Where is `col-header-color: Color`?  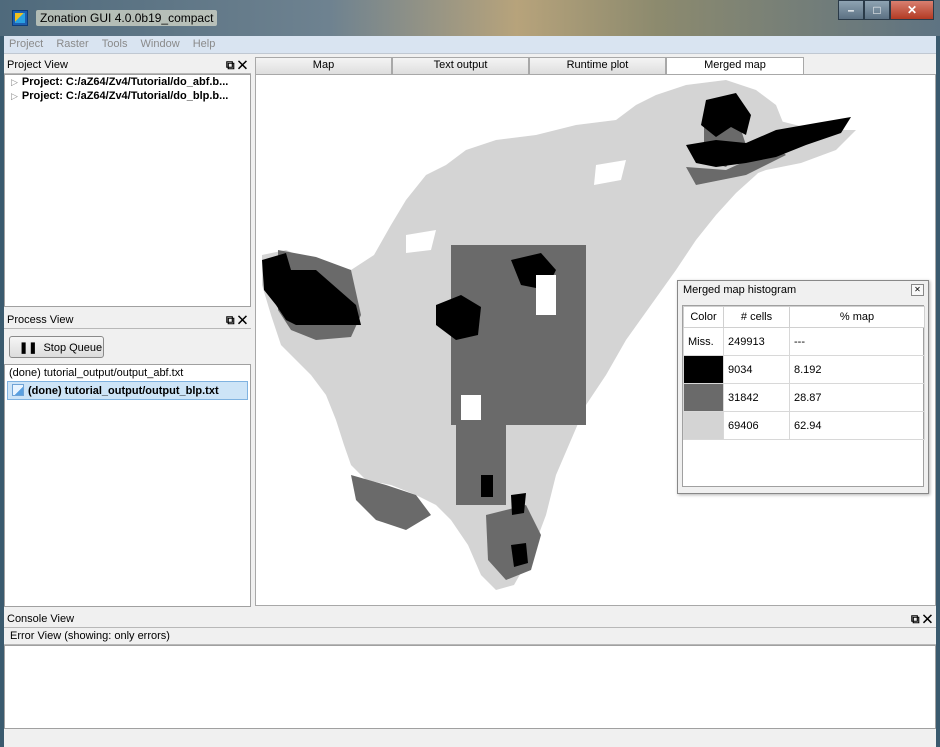 col-header-color: Color is located at coordinates (703, 317).